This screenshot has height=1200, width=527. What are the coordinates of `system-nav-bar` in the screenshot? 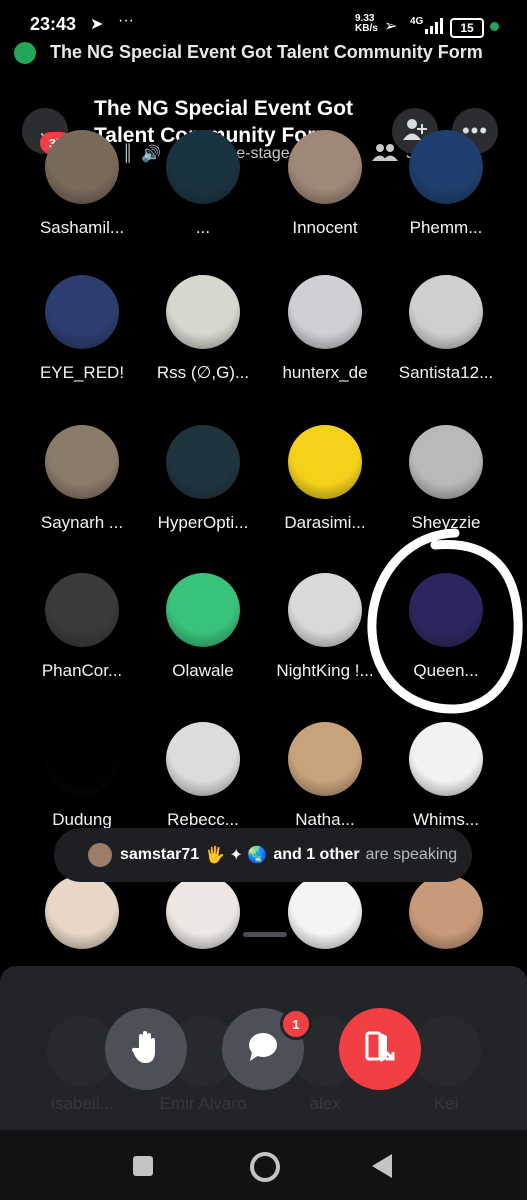 It's located at (263, 1165).